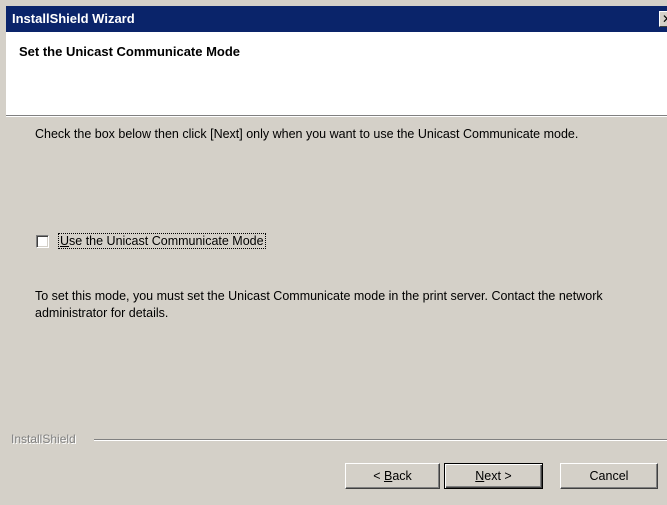  What do you see at coordinates (336, 19) in the screenshot?
I see `title-bar: InstallShield Wizard ✕` at bounding box center [336, 19].